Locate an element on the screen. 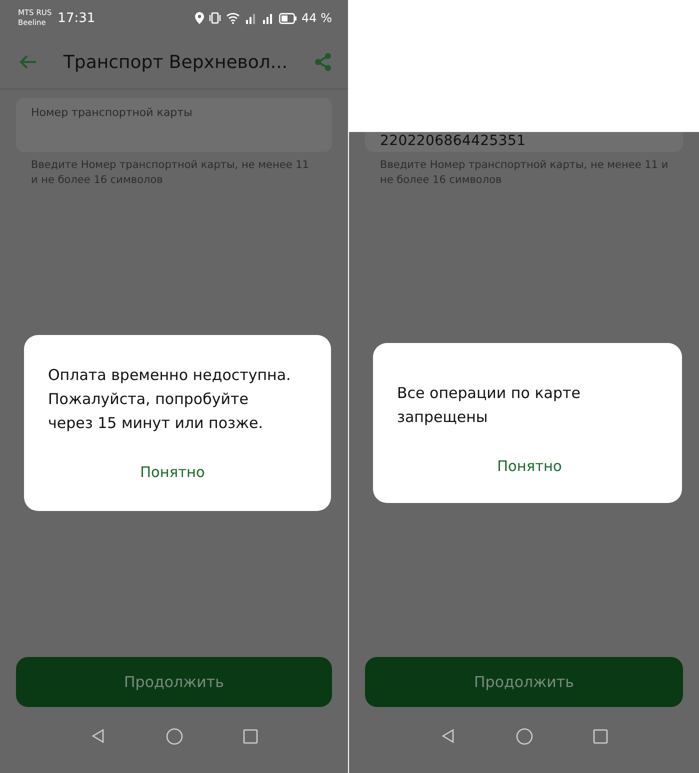  vibrate-icon is located at coordinates (214, 18).